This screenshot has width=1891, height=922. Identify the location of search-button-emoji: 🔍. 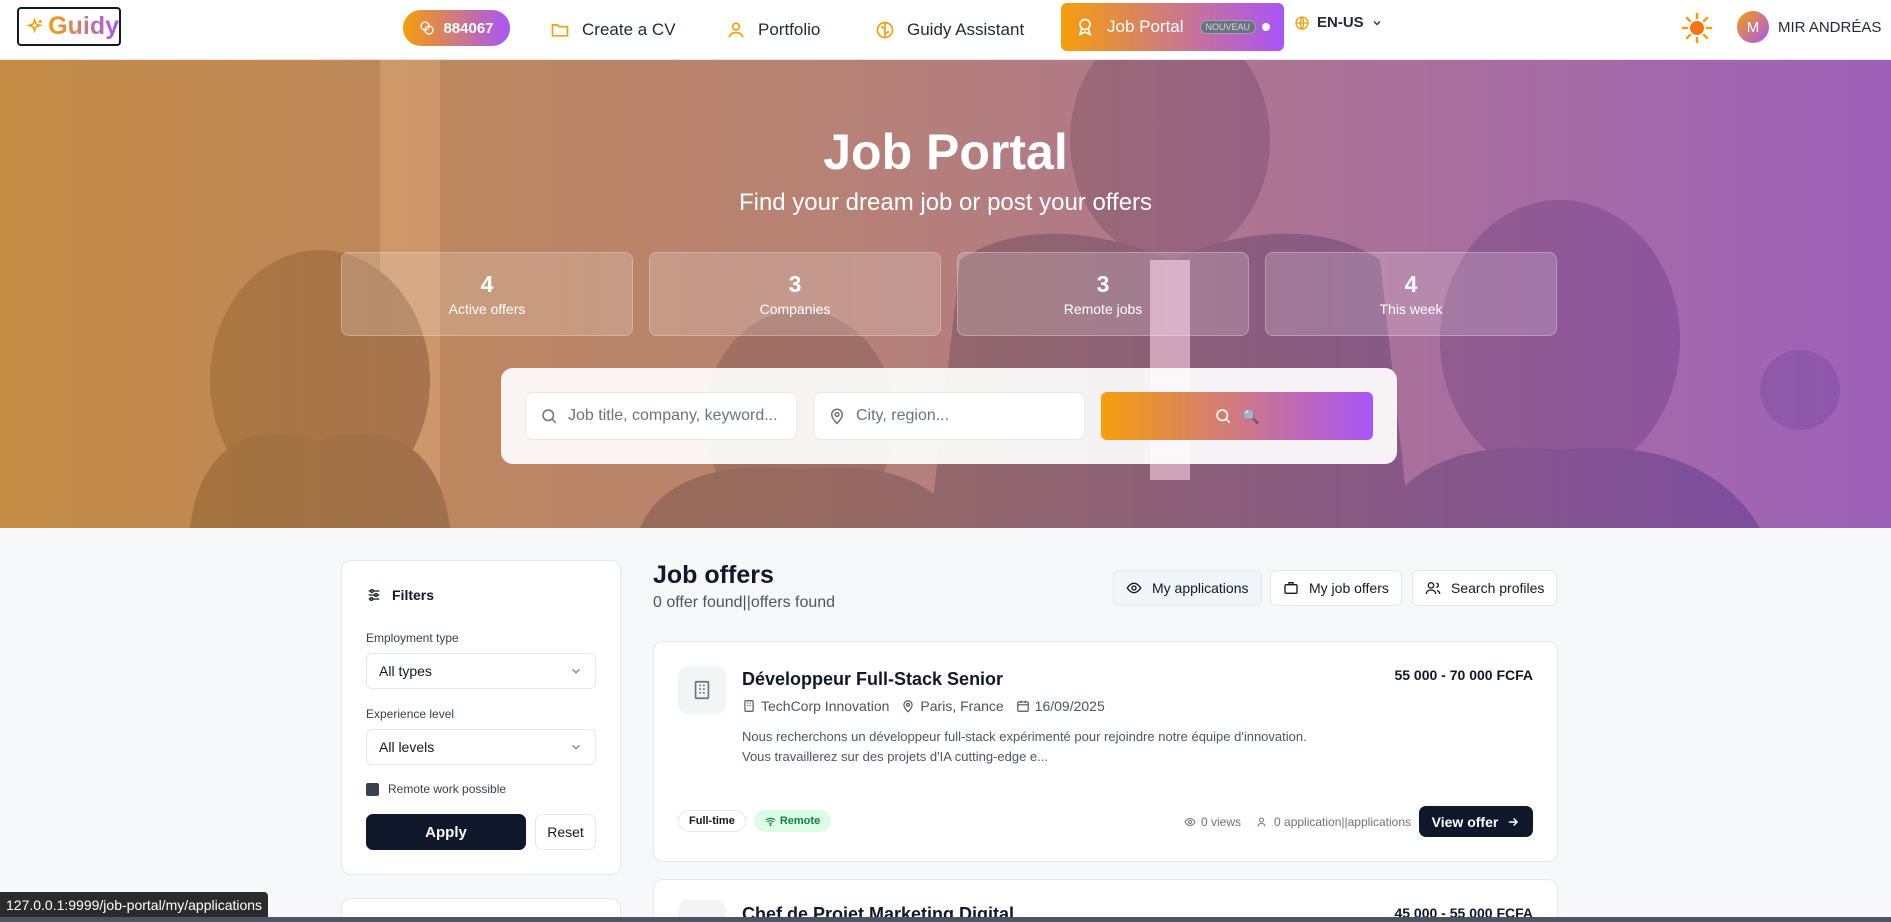
(1251, 415).